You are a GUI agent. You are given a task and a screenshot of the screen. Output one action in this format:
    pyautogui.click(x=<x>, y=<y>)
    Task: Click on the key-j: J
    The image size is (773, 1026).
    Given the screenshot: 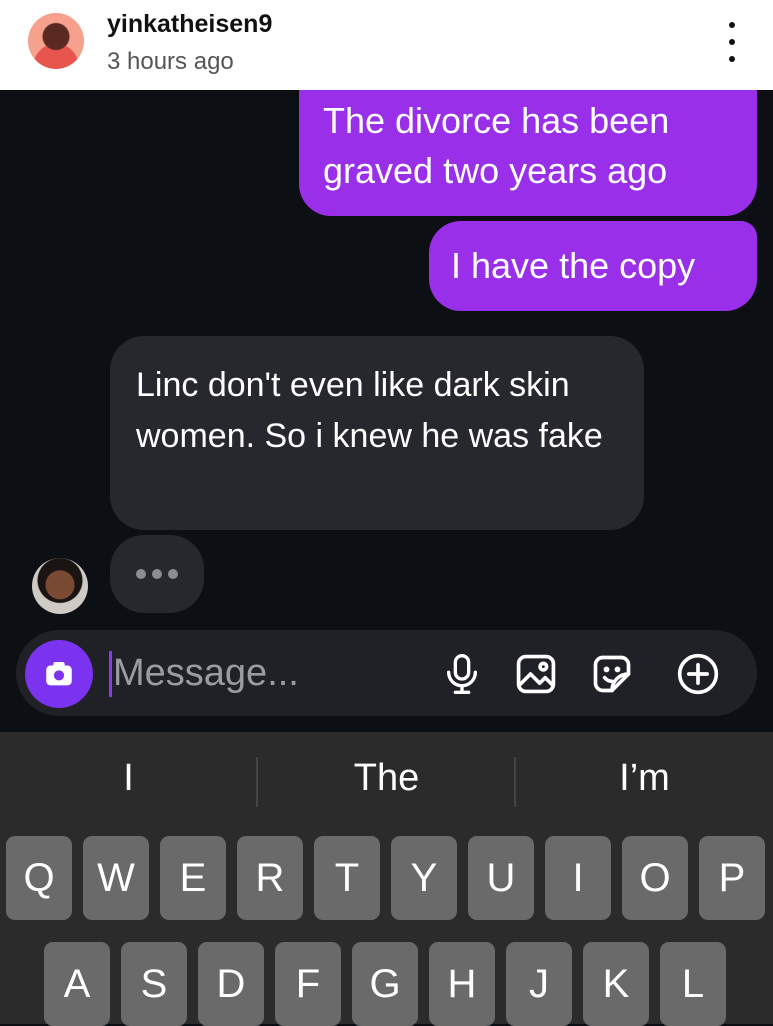 What is the action you would take?
    pyautogui.click(x=539, y=984)
    